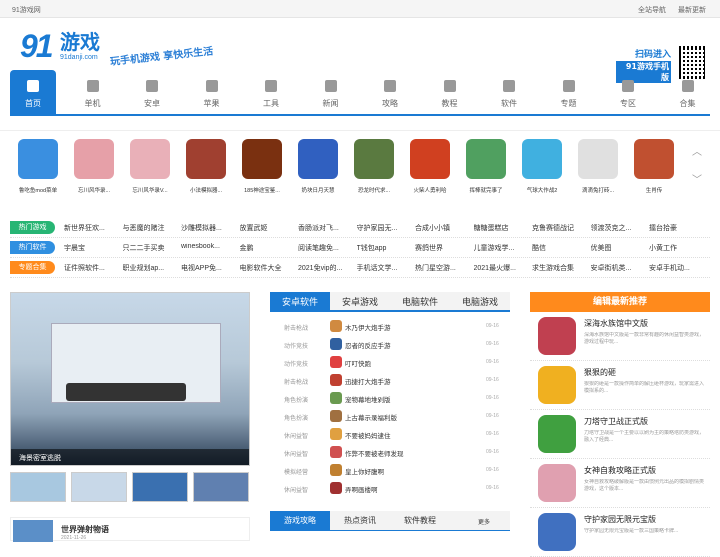  Describe the element at coordinates (130, 529) in the screenshot. I see `news-item: 世界弹射物语 2021-11-26` at that location.